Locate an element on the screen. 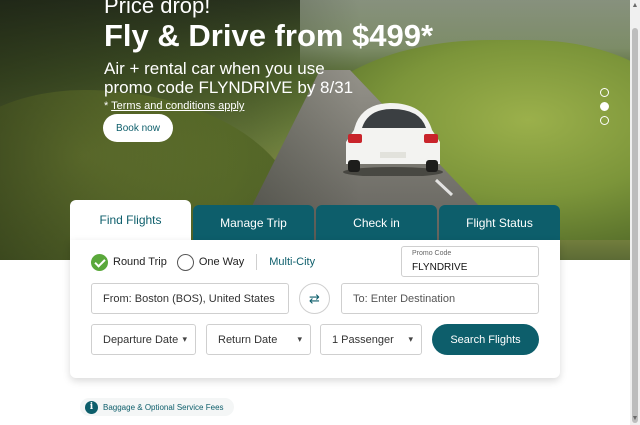 Image resolution: width=640 pixels, height=425 pixels. scroll-up-arrow-icon: ▲ is located at coordinates (635, 6).